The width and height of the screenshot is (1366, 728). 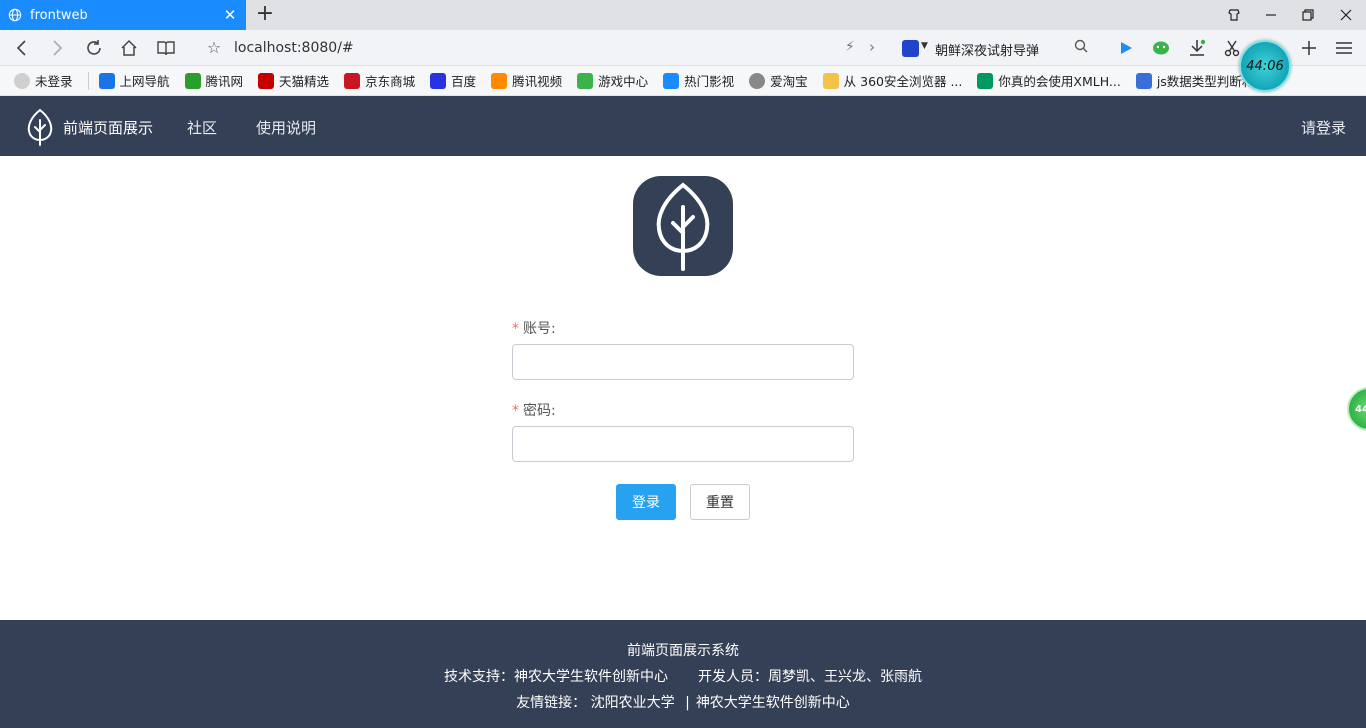 I want to click on bookmark-item: 游戏中心, so click(x=612, y=80).